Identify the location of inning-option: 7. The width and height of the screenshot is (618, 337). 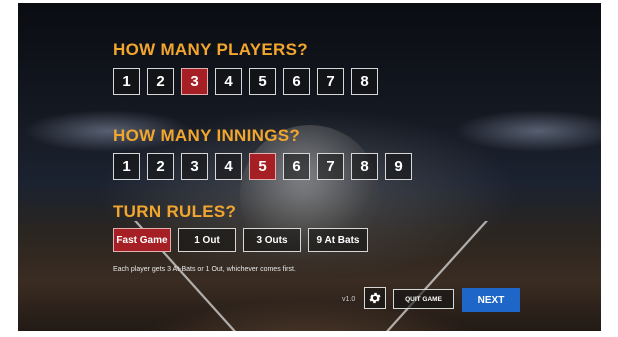
(330, 166).